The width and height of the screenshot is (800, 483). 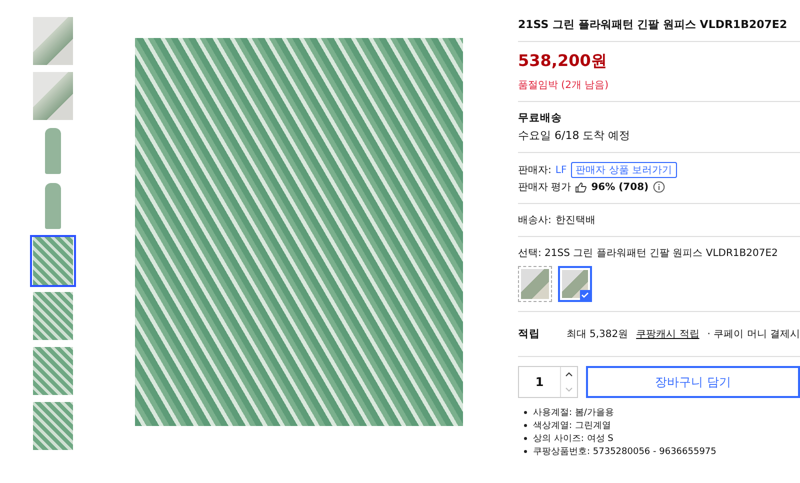 What do you see at coordinates (648, 253) in the screenshot?
I see `option-label: 선택: 21SS 그린 플라워패턴 긴팔 원피스 VLDR1B207E2` at bounding box center [648, 253].